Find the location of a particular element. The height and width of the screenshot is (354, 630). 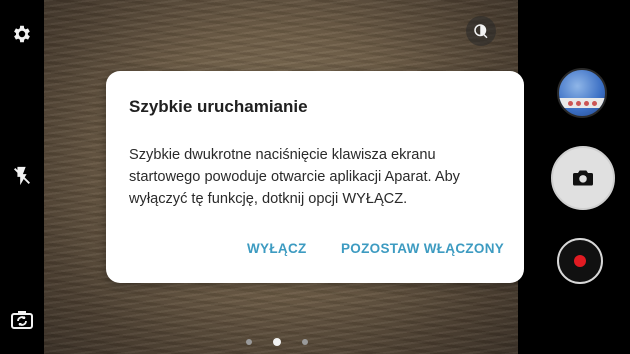

capture-photo-button is located at coordinates (583, 178).